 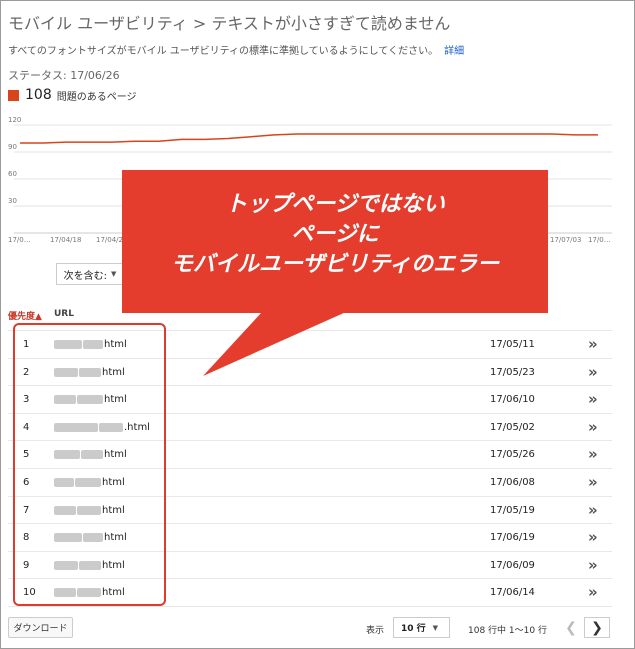 What do you see at coordinates (40, 627) in the screenshot?
I see `download-button: ダウンロード` at bounding box center [40, 627].